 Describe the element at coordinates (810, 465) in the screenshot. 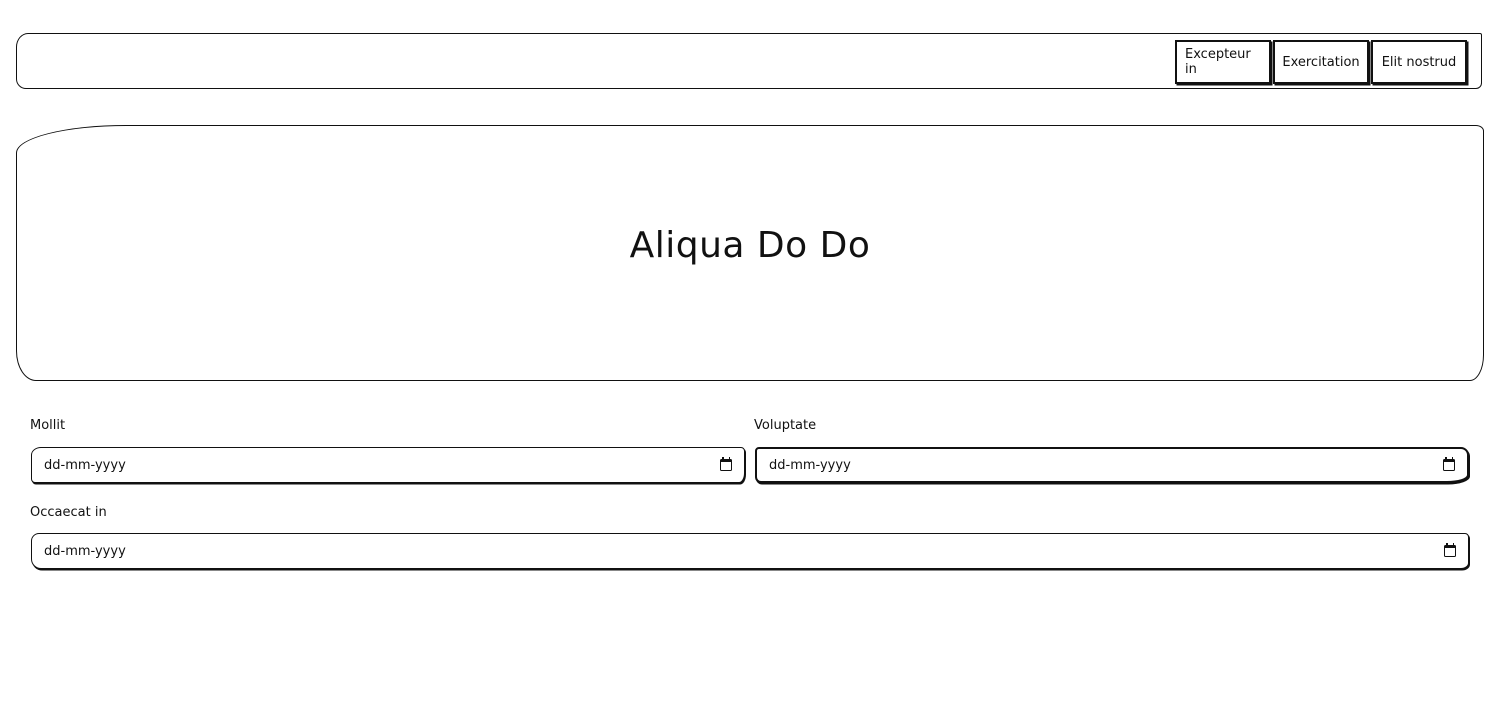

I see `voluptate-date-value: dd-mm-yyyy` at that location.